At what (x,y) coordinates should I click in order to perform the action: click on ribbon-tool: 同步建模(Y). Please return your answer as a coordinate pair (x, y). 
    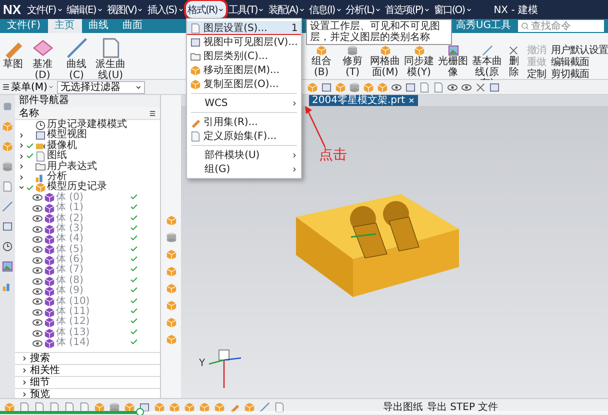
    Looking at the image, I should click on (419, 62).